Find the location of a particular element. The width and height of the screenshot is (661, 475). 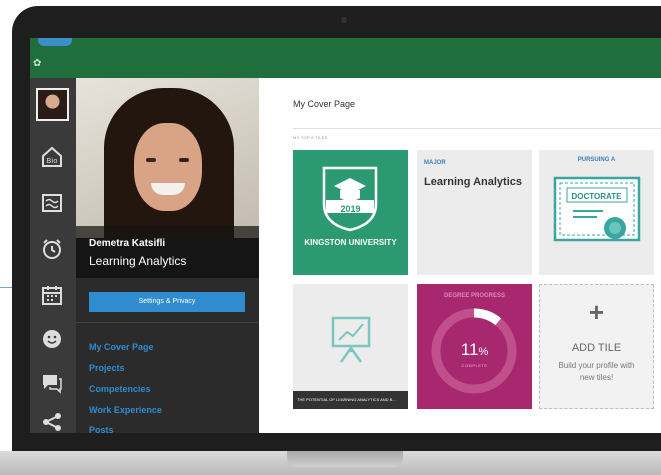

smiley-icon is located at coordinates (52, 340).